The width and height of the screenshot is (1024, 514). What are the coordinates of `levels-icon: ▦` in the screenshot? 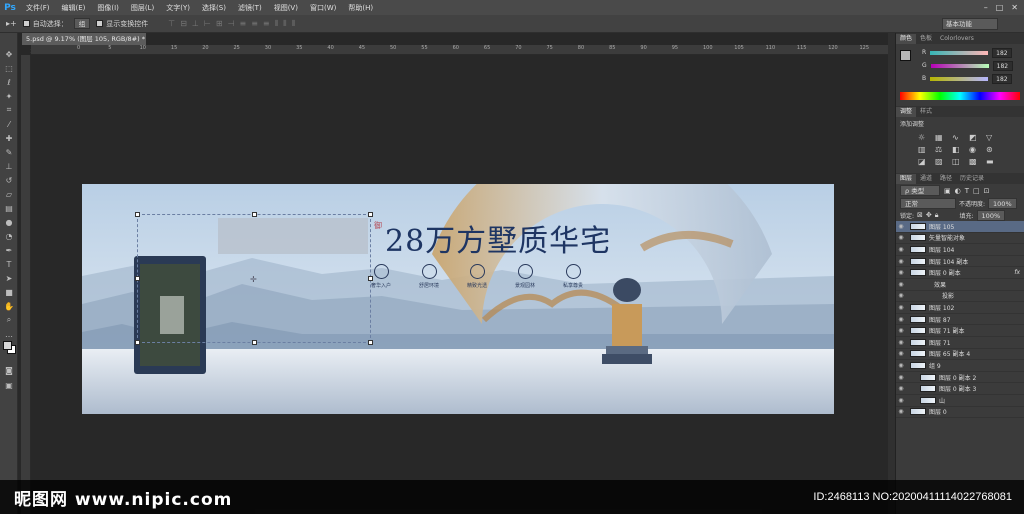 It's located at (942, 137).